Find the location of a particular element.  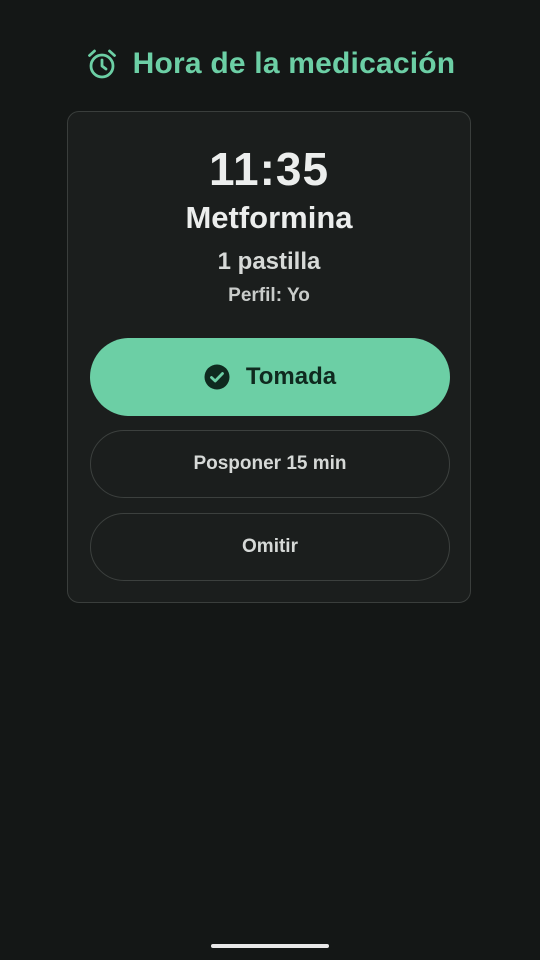

skip-button: Omitir is located at coordinates (270, 547).